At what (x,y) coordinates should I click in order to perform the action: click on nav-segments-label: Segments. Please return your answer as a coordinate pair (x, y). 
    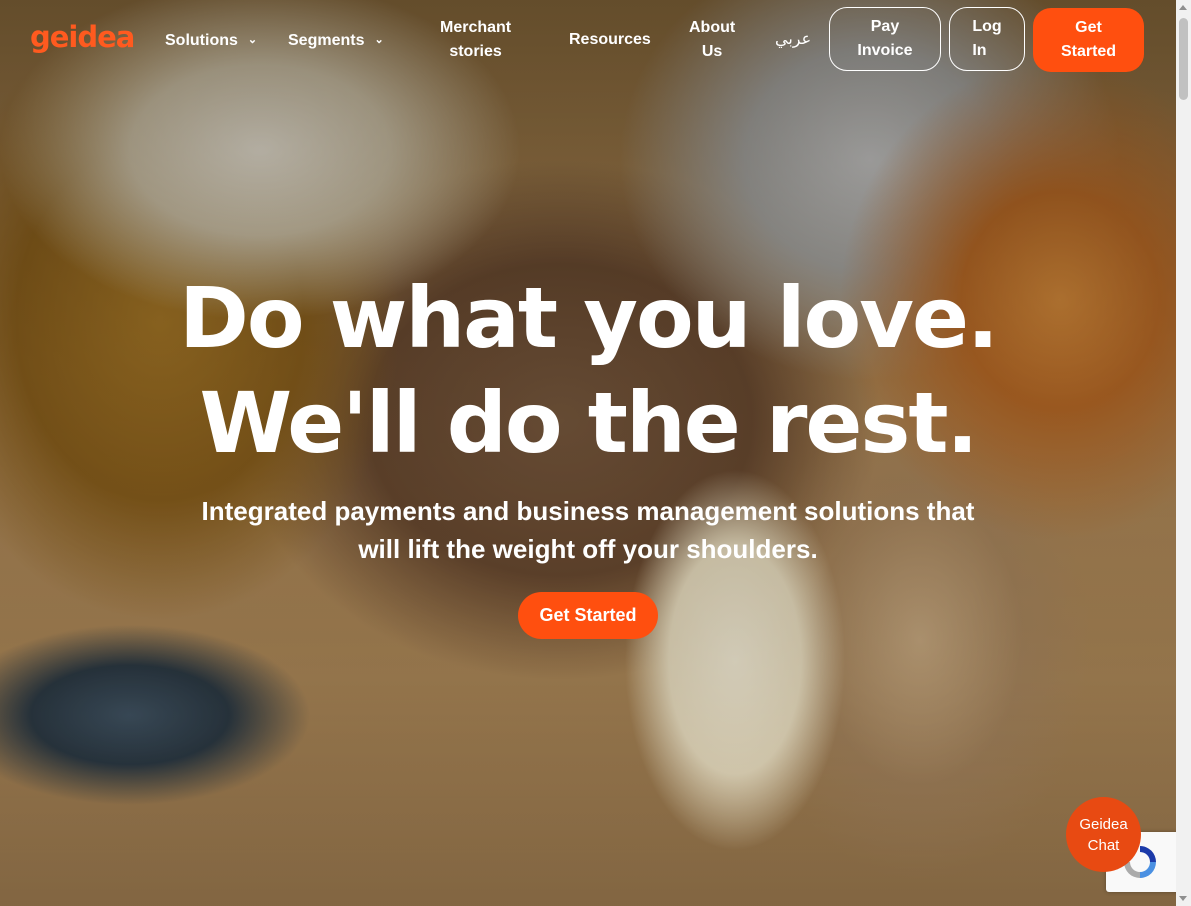
    Looking at the image, I should click on (326, 40).